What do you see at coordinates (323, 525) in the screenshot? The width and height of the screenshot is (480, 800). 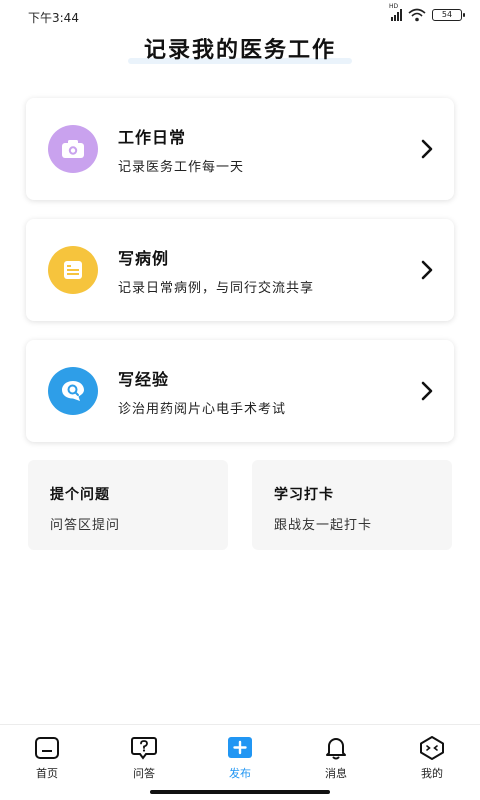 I see `tile-description: 跟战友一起打卡` at bounding box center [323, 525].